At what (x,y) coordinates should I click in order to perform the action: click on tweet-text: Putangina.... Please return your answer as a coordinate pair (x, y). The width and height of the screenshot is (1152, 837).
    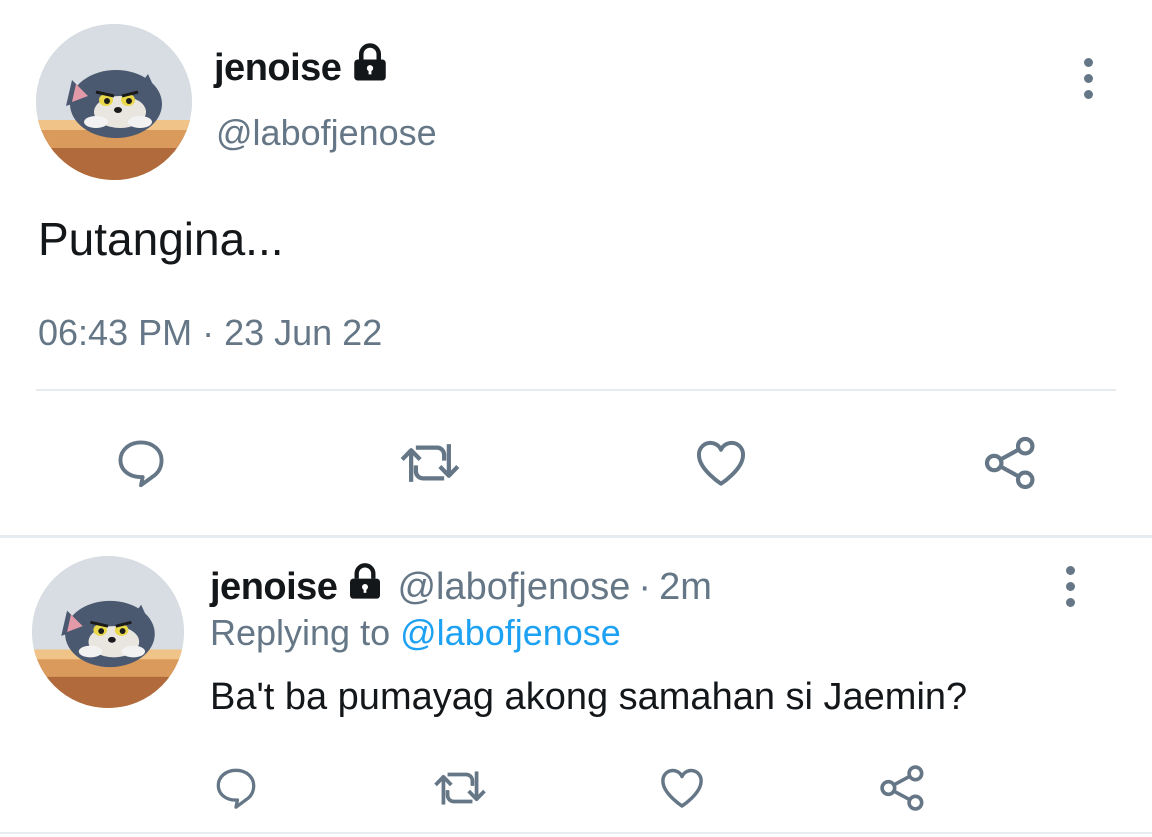
    Looking at the image, I should click on (161, 239).